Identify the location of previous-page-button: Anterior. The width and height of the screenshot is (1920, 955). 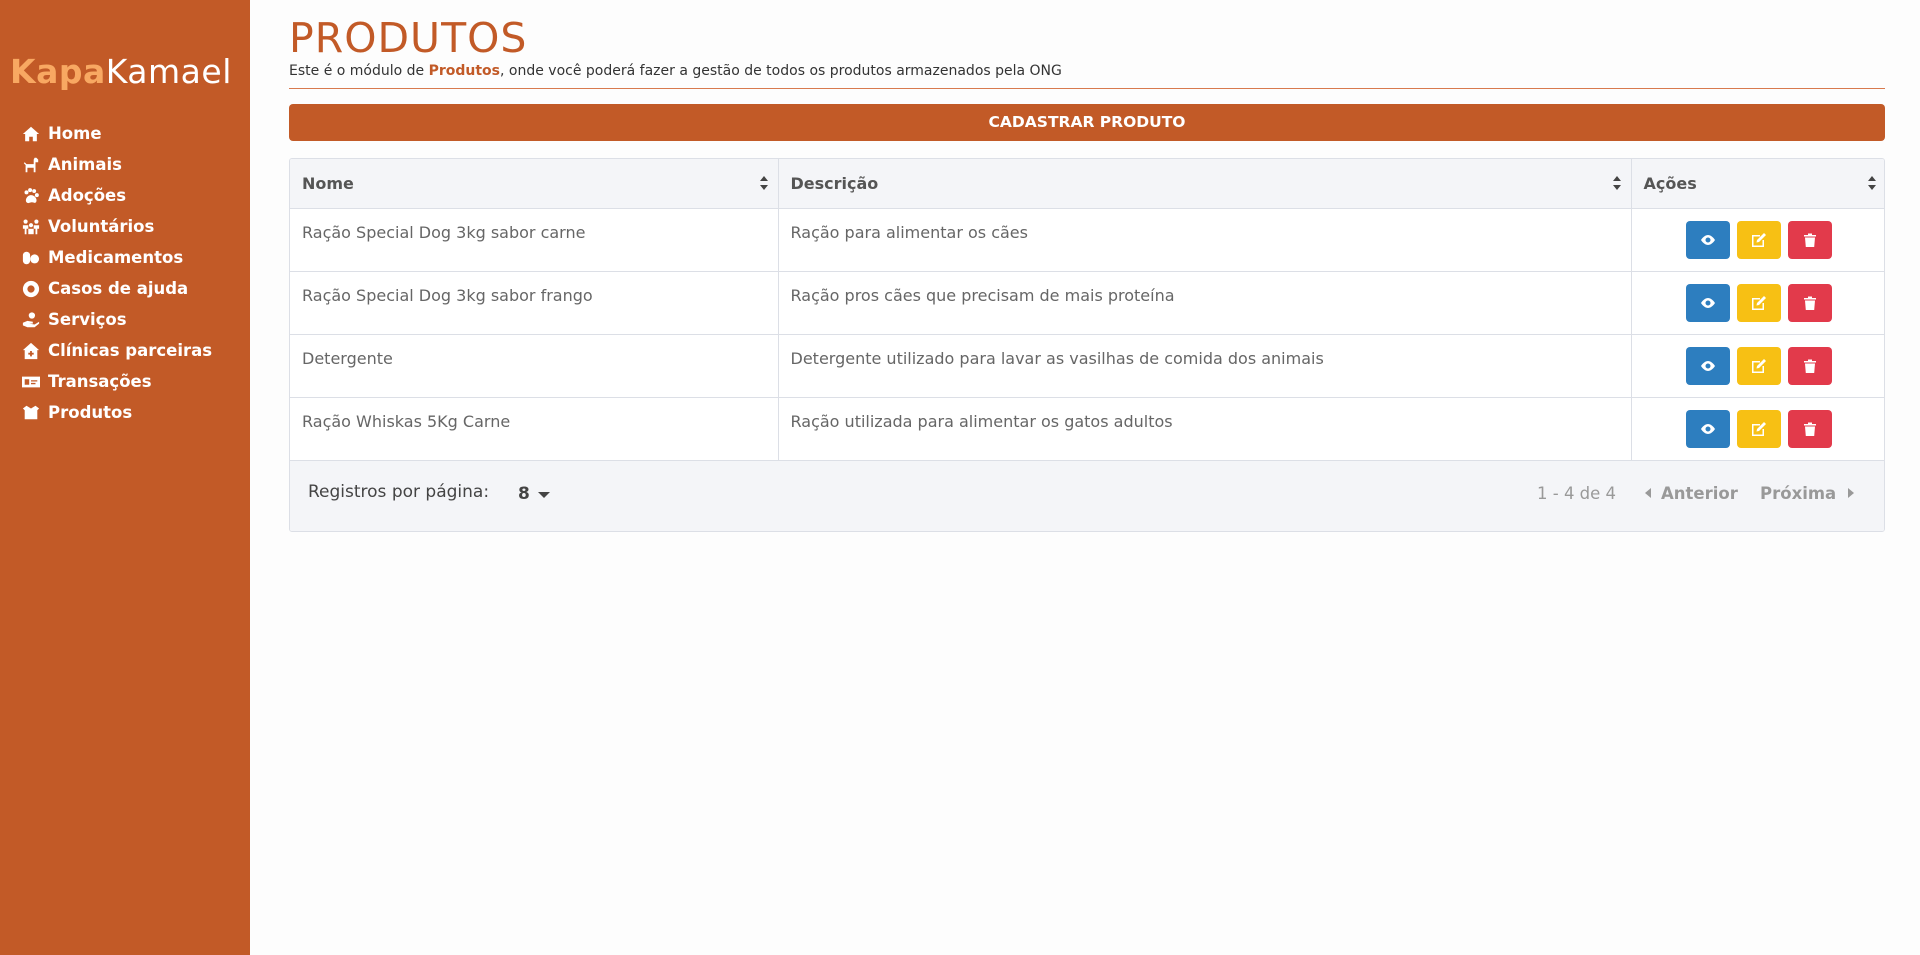
(1691, 493).